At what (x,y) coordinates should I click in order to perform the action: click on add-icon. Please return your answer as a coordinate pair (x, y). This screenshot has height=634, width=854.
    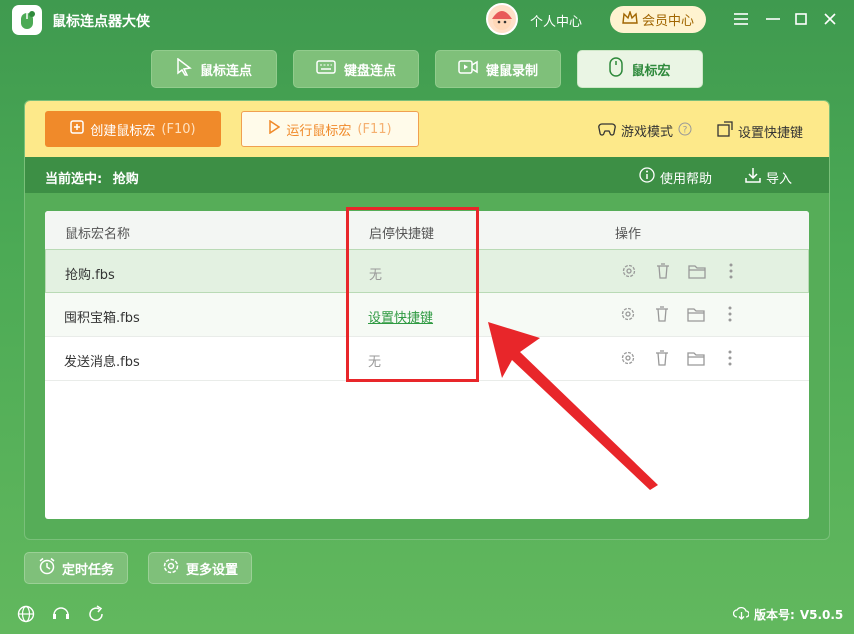
    Looking at the image, I should click on (77, 129).